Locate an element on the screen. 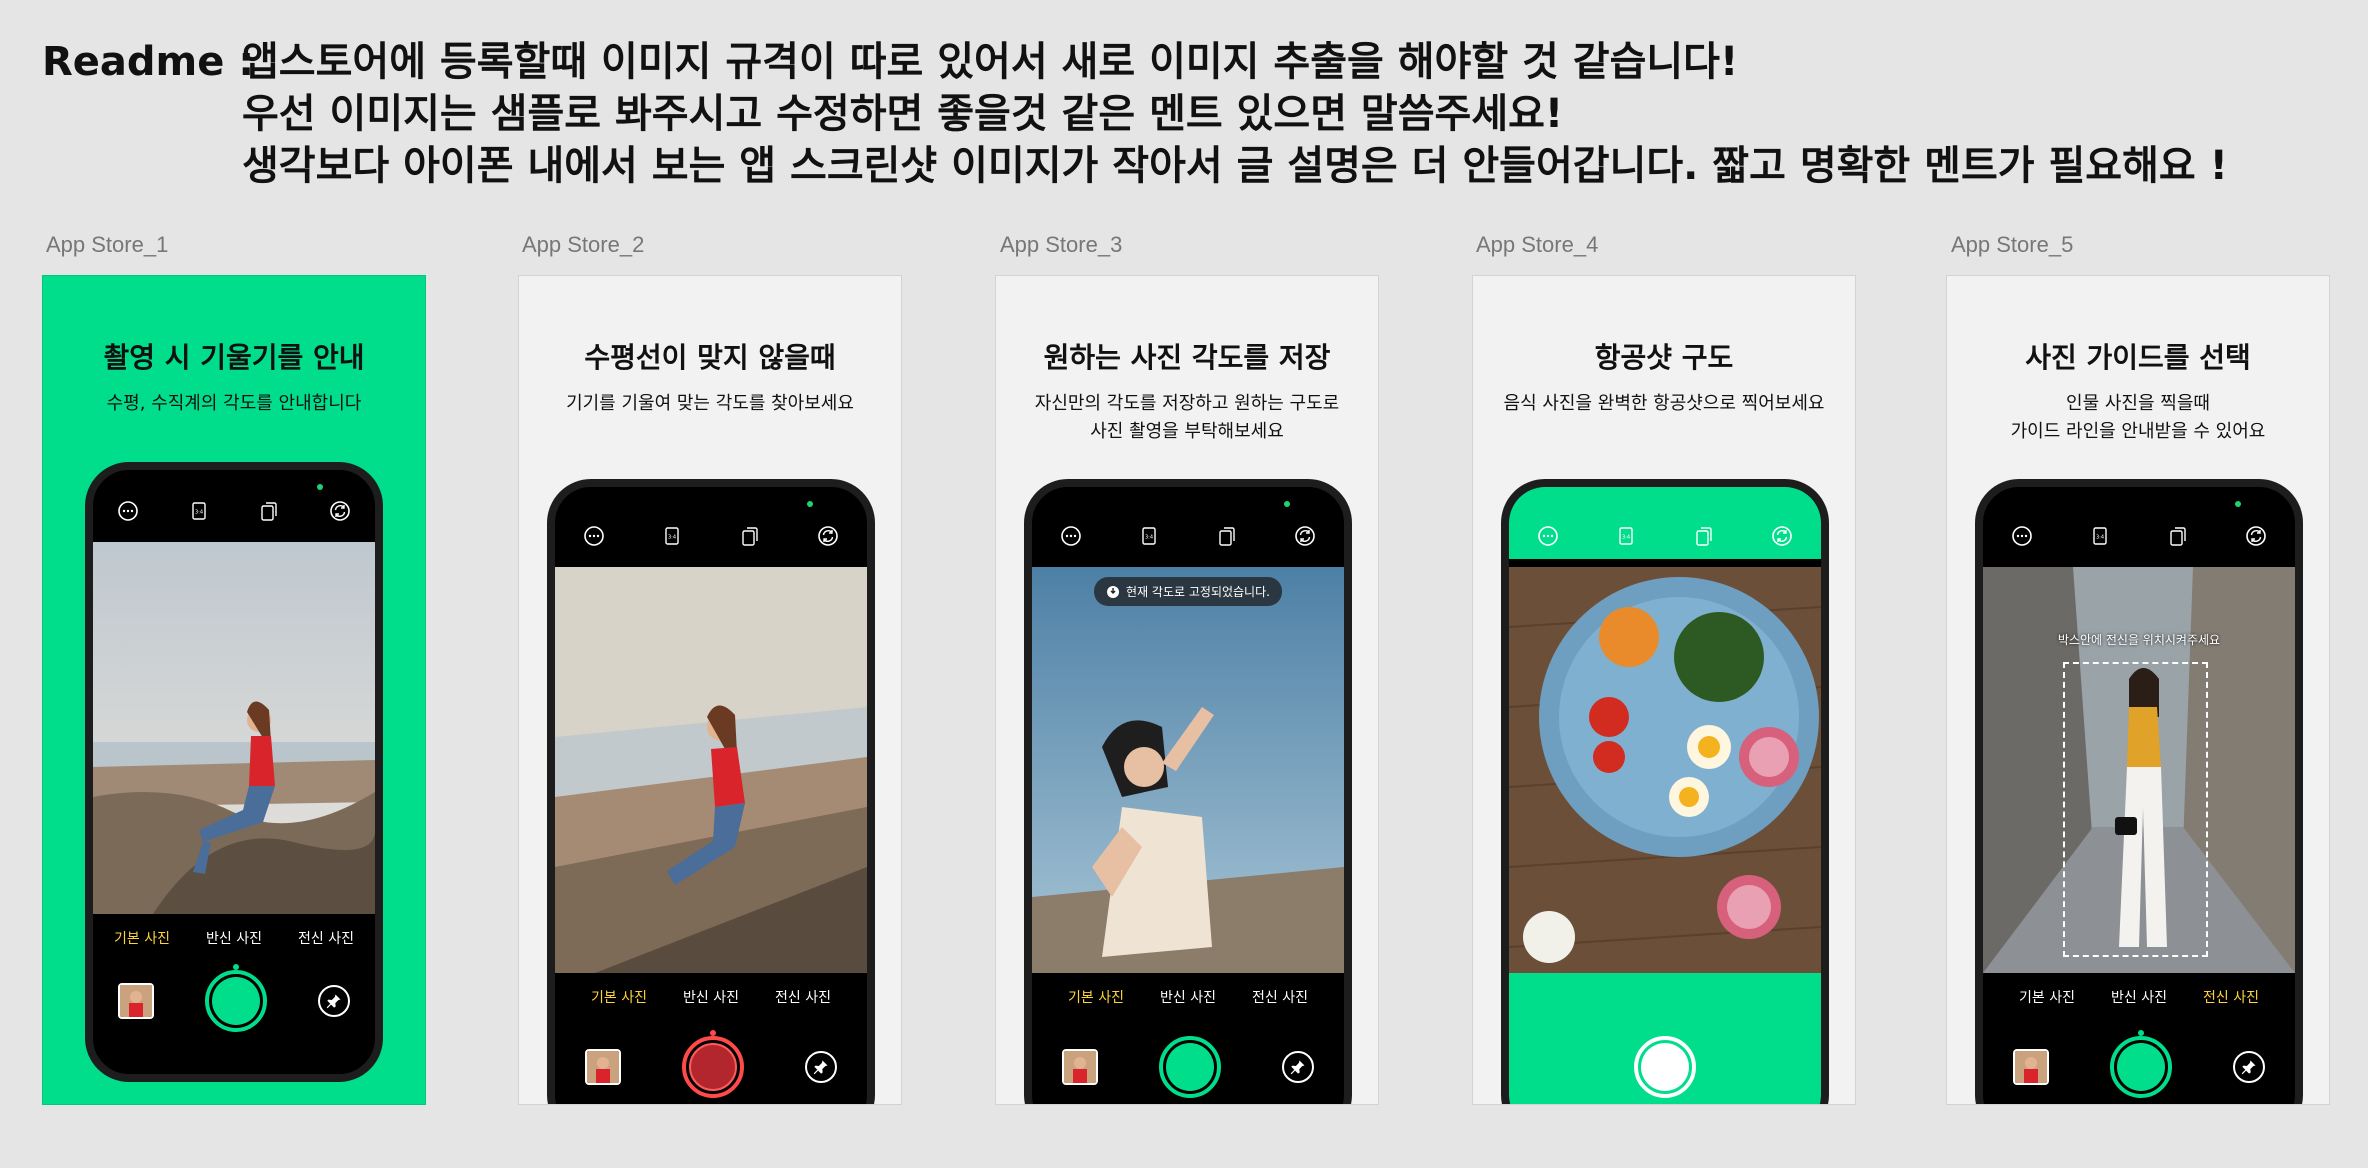 The width and height of the screenshot is (2368, 1168). phone-mockup is located at coordinates (1665, 791).